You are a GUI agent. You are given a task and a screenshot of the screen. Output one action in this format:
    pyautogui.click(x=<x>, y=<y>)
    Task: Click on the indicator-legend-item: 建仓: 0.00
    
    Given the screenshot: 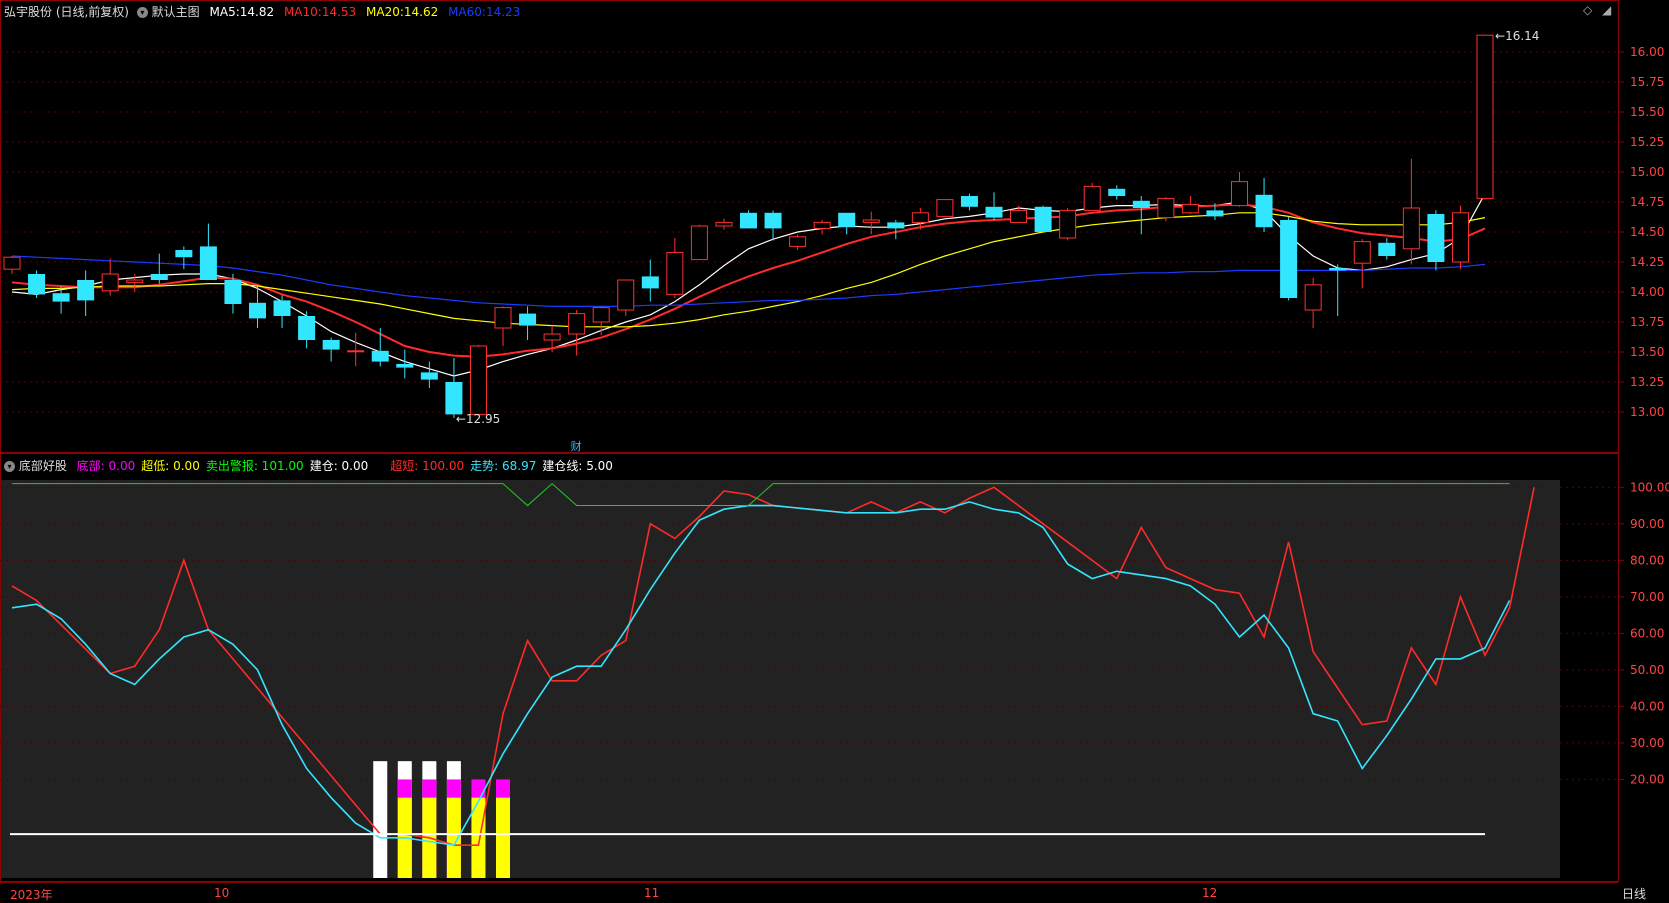 What is the action you would take?
    pyautogui.click(x=339, y=466)
    